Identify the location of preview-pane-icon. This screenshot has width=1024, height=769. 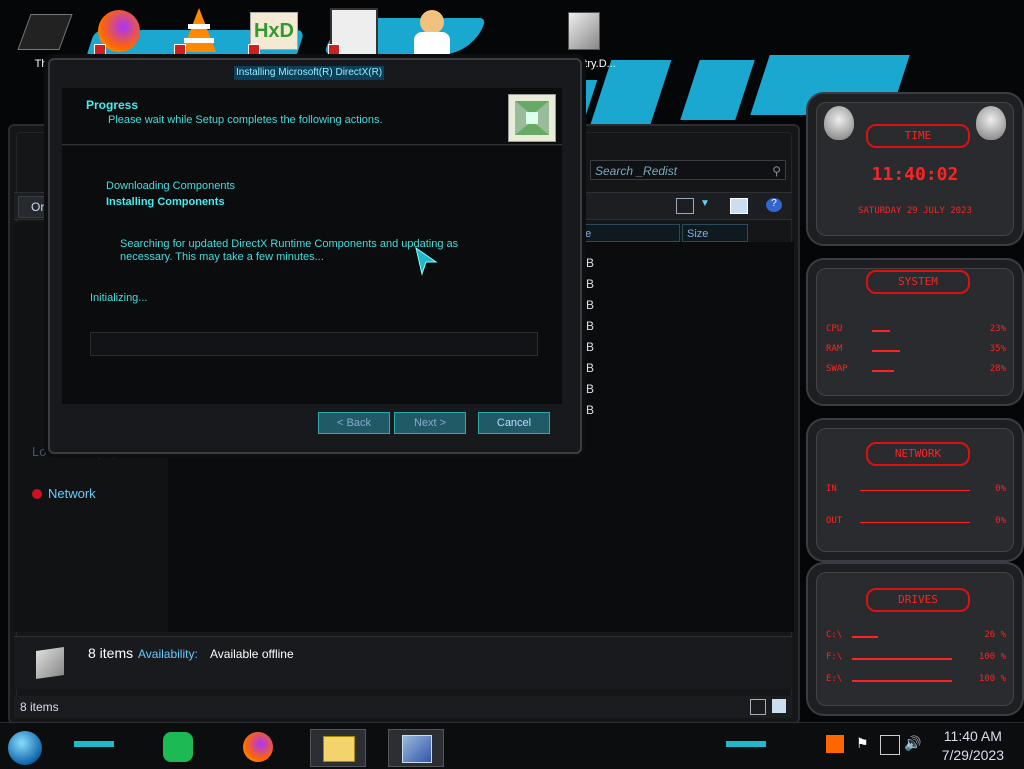
(739, 206).